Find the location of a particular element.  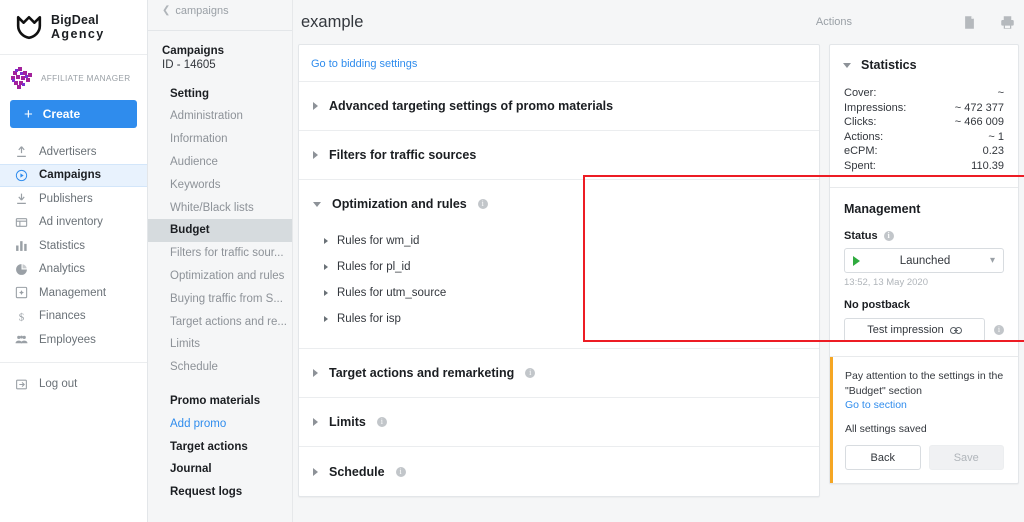

stat-value: ~ 466 009 is located at coordinates (979, 122).